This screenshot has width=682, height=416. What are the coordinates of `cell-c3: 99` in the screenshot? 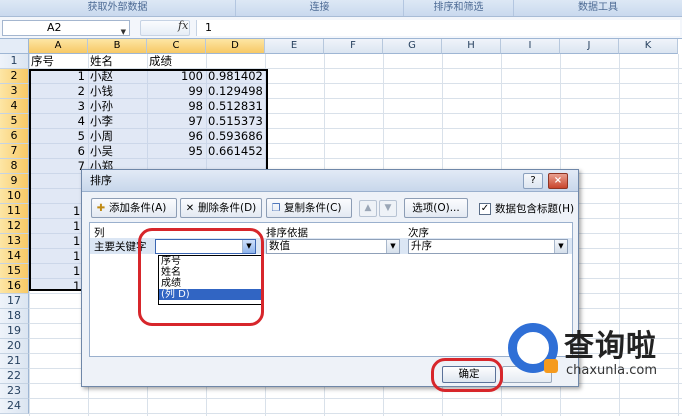 It's located at (177, 91).